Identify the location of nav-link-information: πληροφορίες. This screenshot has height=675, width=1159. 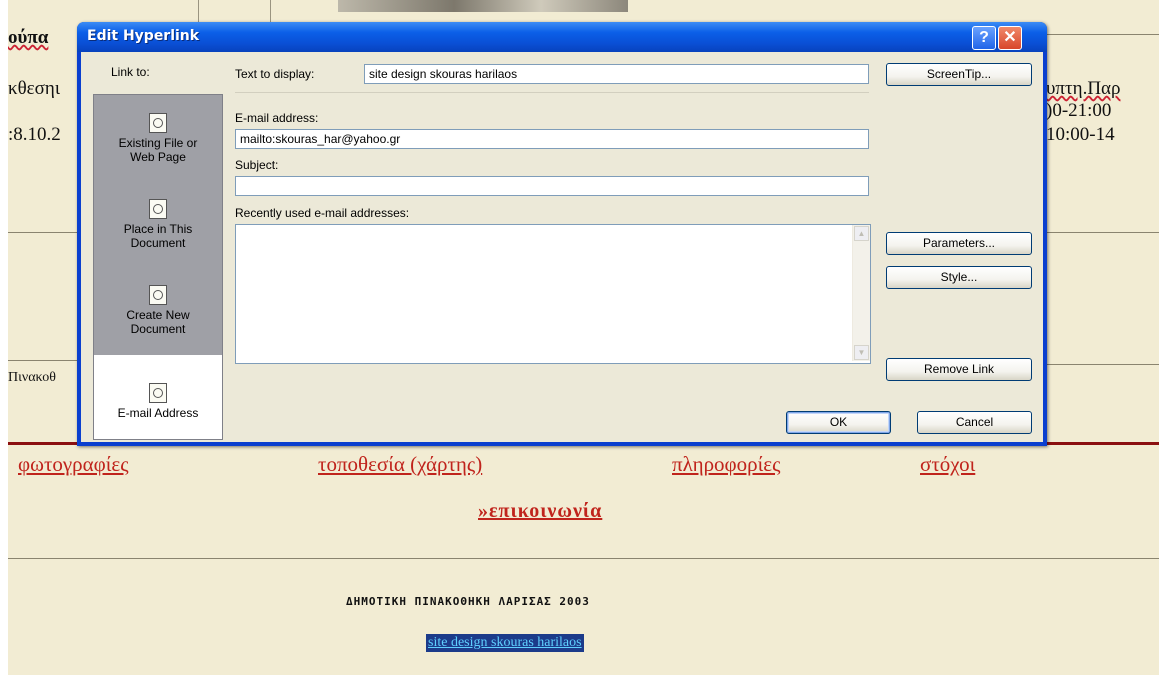
(726, 464).